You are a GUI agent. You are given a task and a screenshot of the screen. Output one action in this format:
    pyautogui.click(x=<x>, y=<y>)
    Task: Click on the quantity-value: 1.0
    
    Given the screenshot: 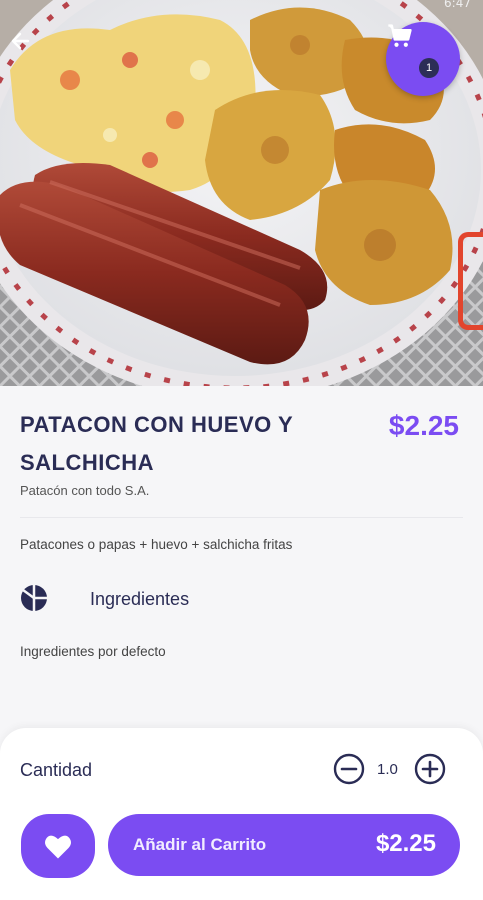 What is the action you would take?
    pyautogui.click(x=387, y=769)
    